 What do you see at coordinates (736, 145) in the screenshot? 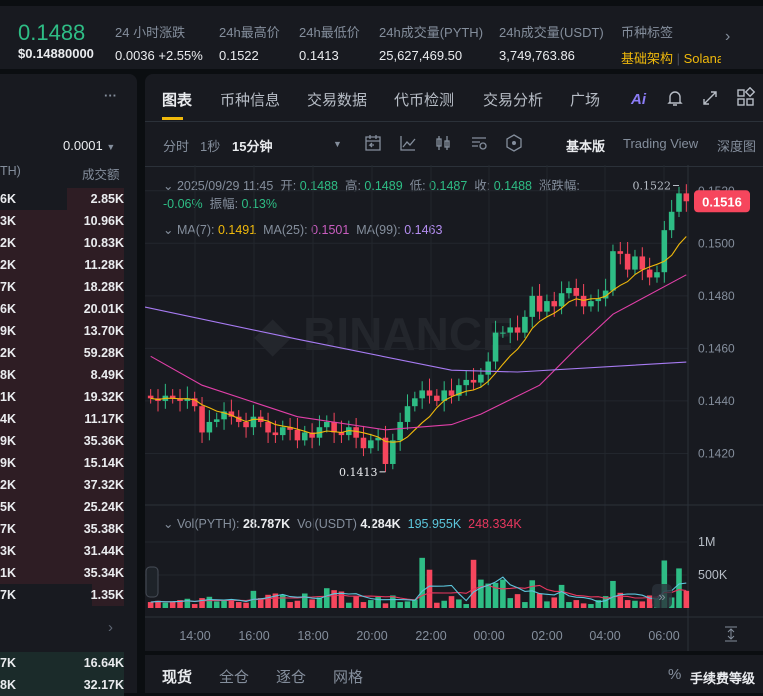
I see `view-depth: 深度图` at bounding box center [736, 145].